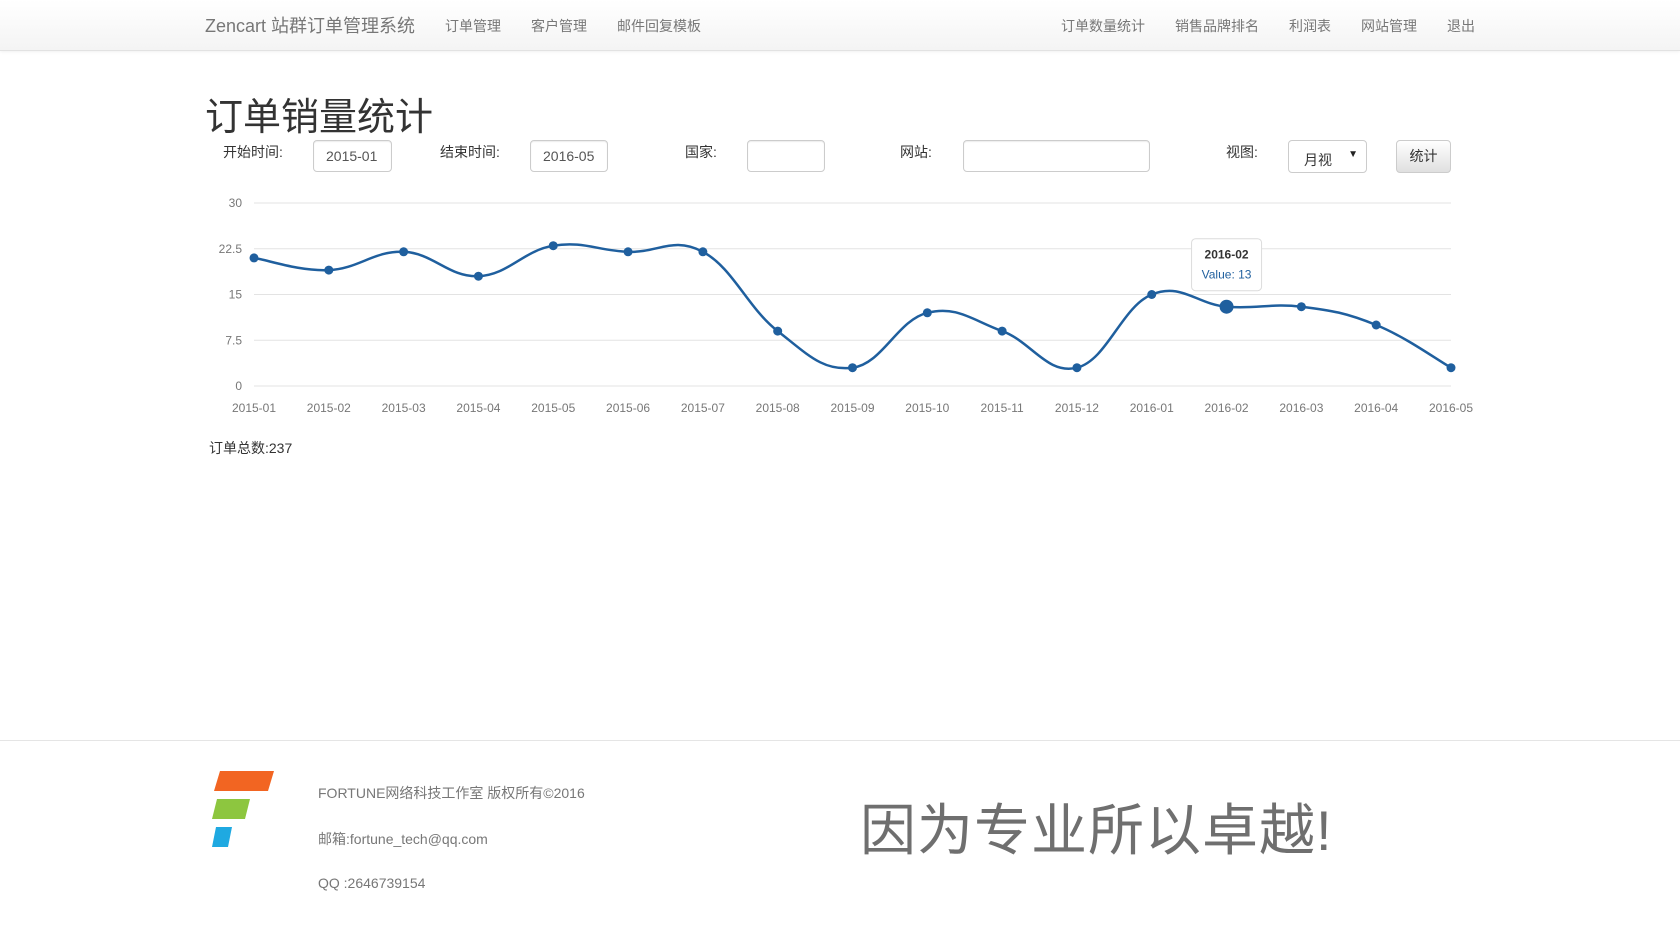 The width and height of the screenshot is (1680, 941). Describe the element at coordinates (1002, 408) in the screenshot. I see `x-tick-label: 2015-11` at that location.